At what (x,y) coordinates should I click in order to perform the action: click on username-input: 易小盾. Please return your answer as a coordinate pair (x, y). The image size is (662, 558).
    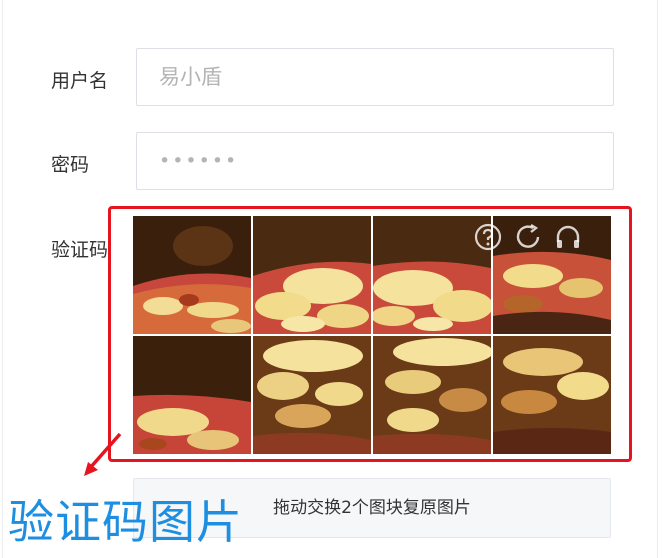
    Looking at the image, I should click on (375, 77).